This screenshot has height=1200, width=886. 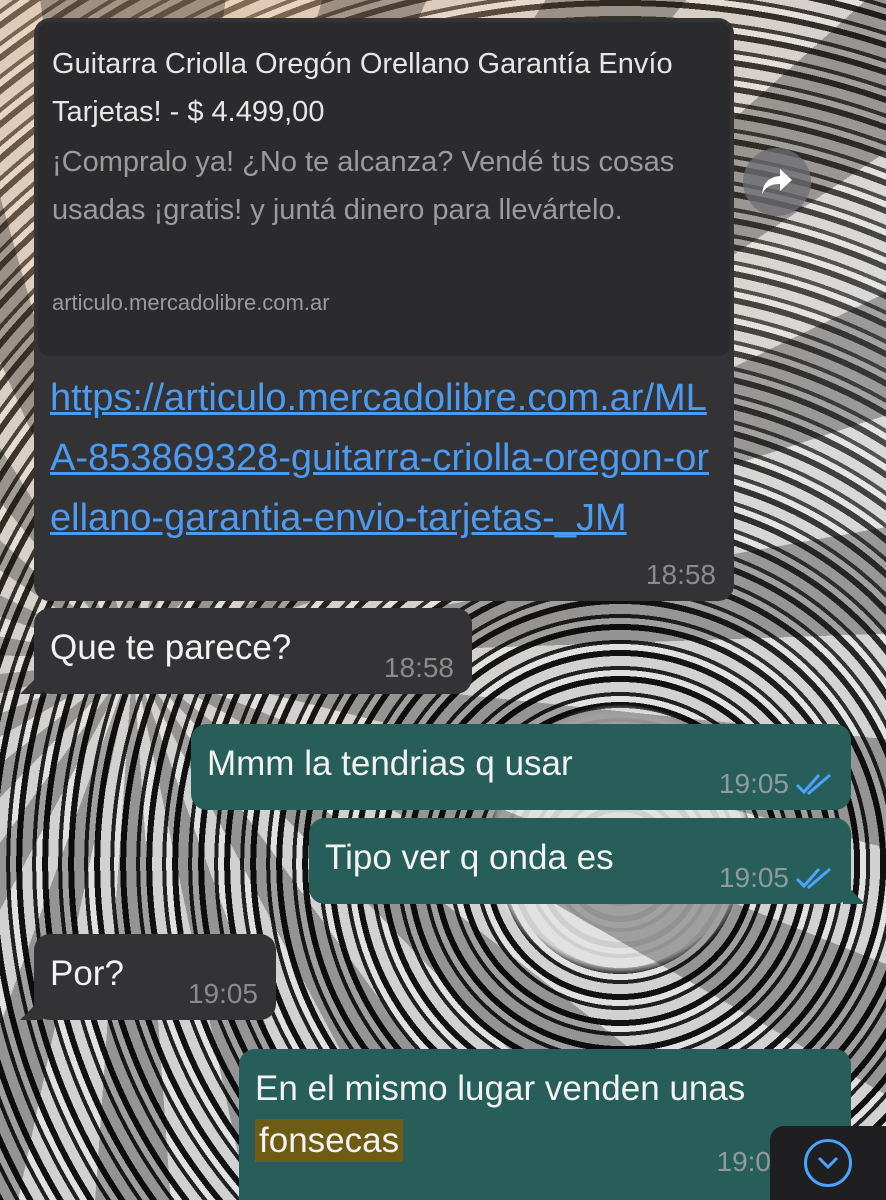 I want to click on search-highlight: fonsecas, so click(x=329, y=1140).